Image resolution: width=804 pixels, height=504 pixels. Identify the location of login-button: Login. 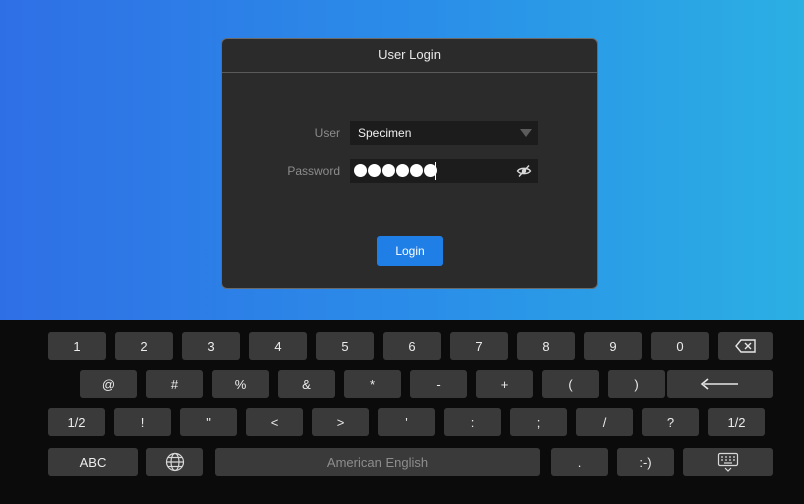
(410, 251).